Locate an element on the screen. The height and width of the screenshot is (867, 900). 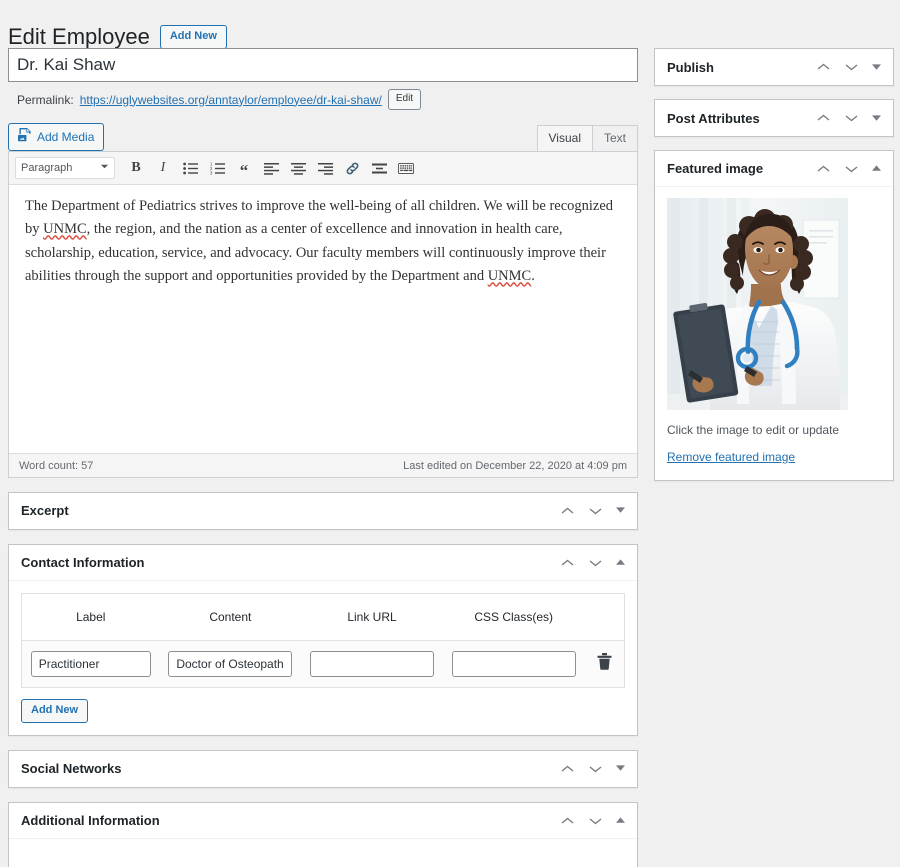
align-right-icon is located at coordinates (325, 168).